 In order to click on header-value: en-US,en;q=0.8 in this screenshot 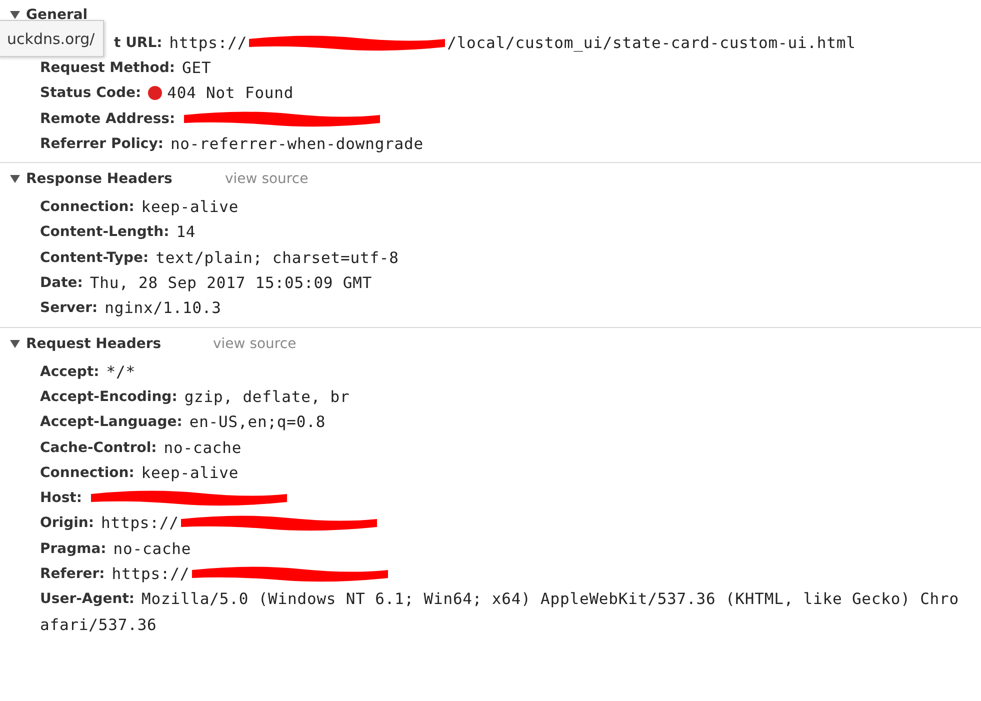, I will do `click(257, 422)`.